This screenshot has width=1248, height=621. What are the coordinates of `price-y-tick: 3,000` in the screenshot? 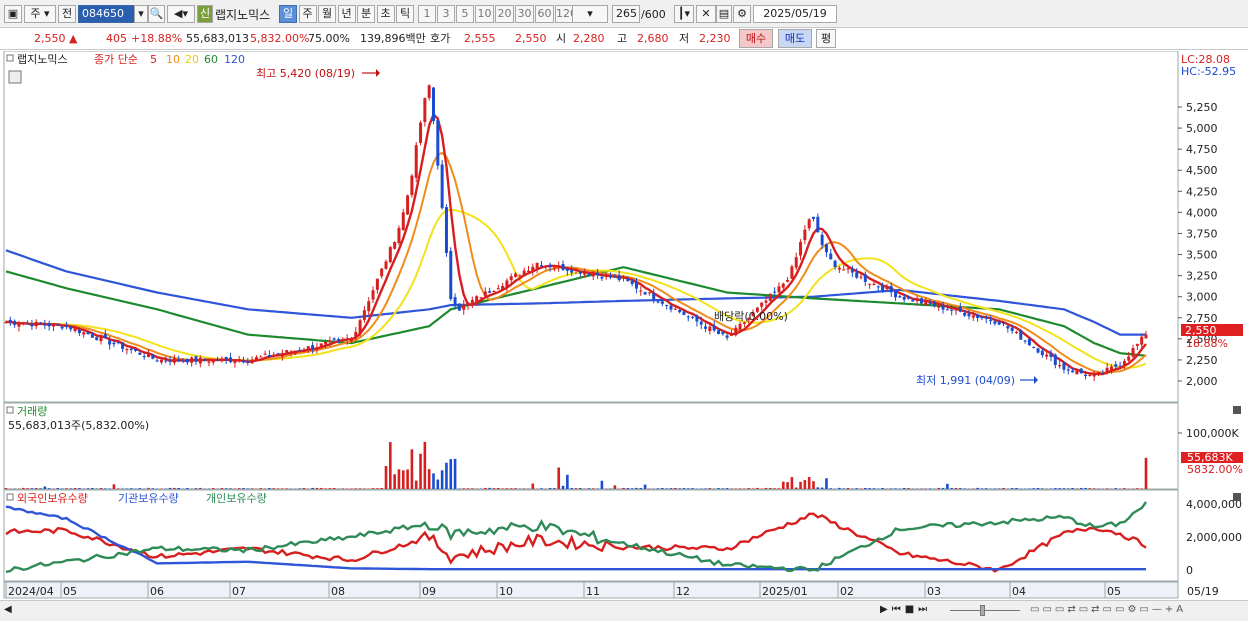 It's located at (1202, 297).